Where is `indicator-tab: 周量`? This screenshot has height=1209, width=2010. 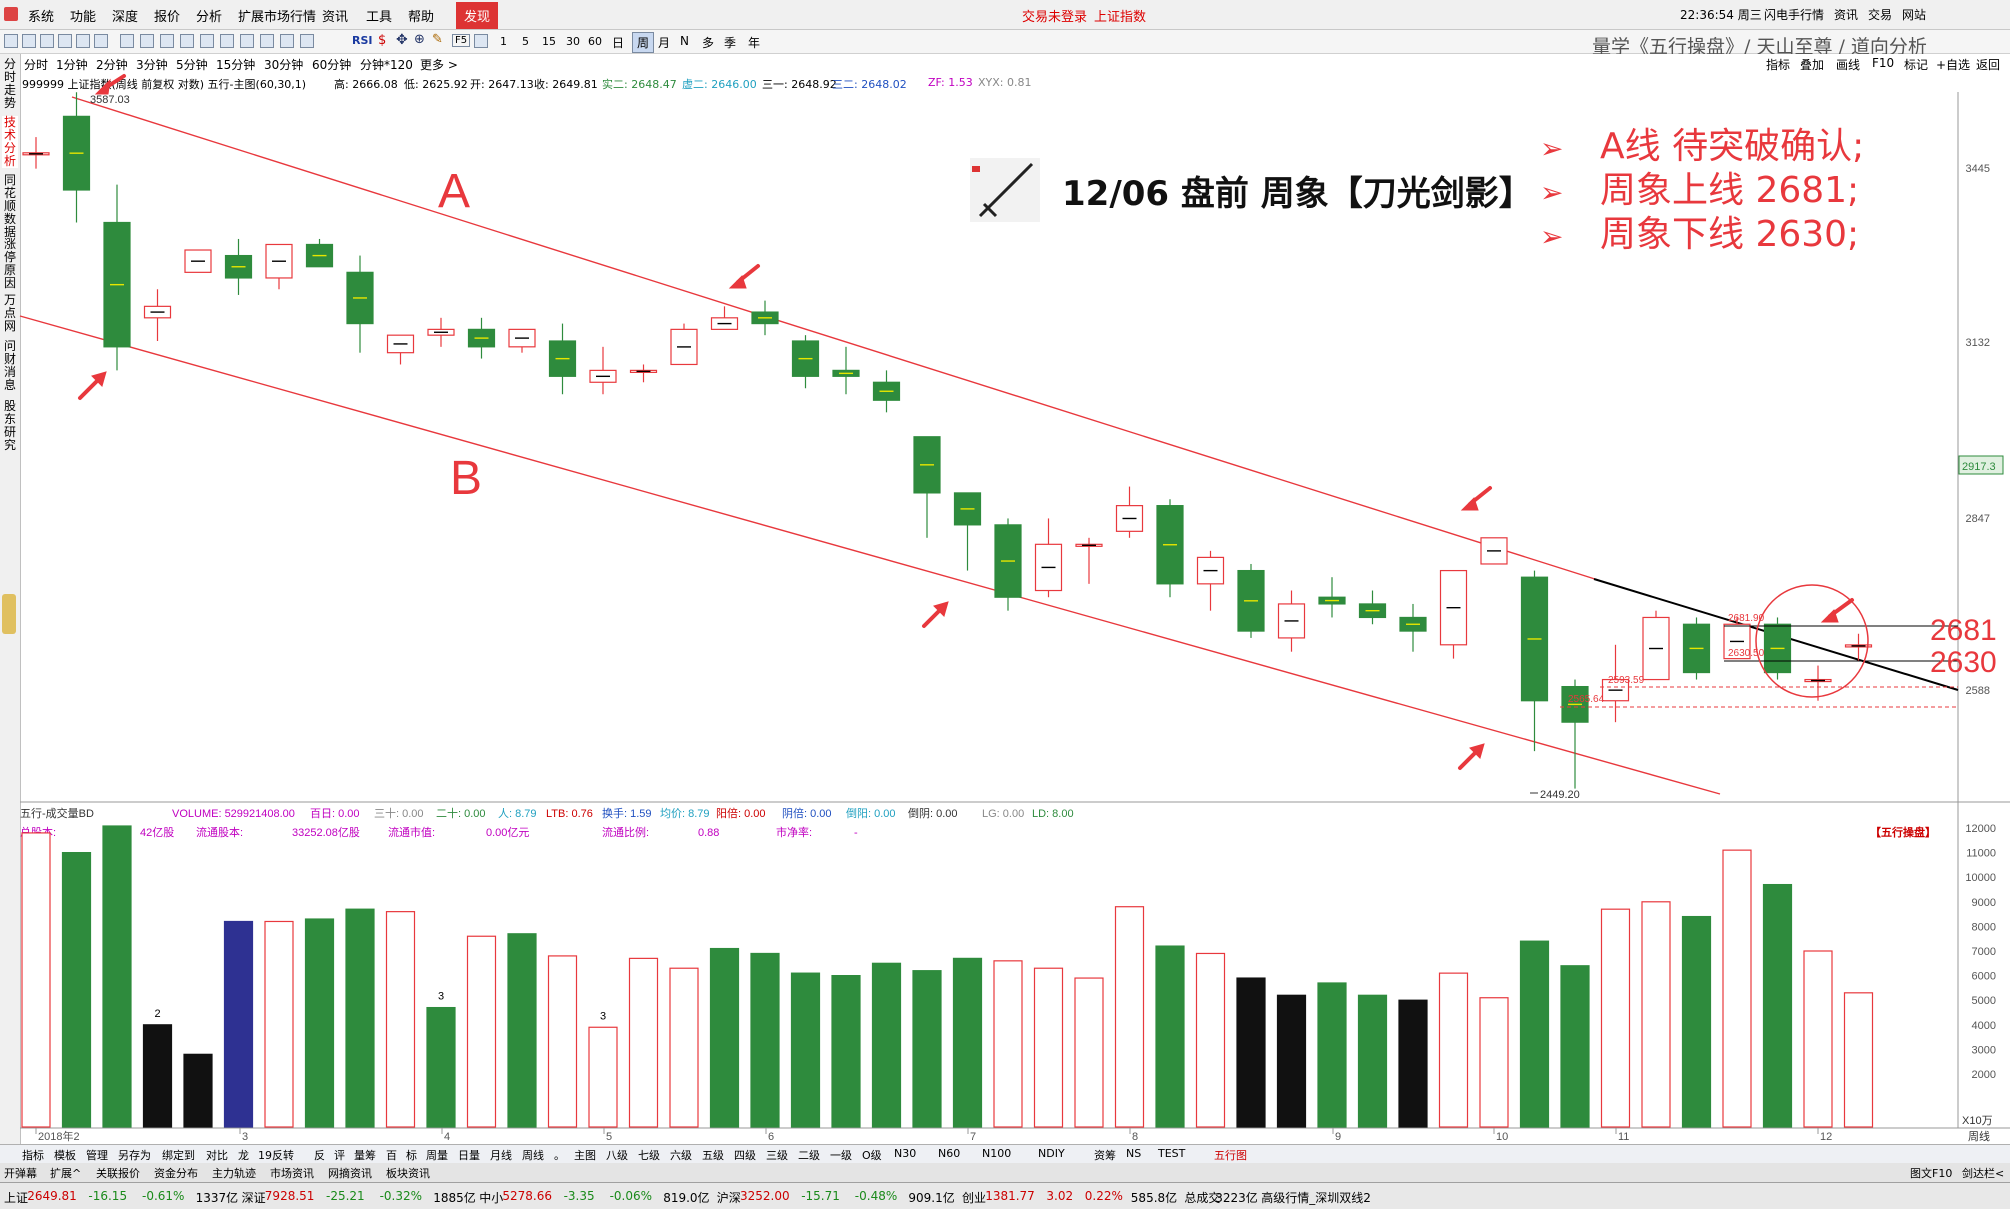 indicator-tab: 周量 is located at coordinates (437, 1155).